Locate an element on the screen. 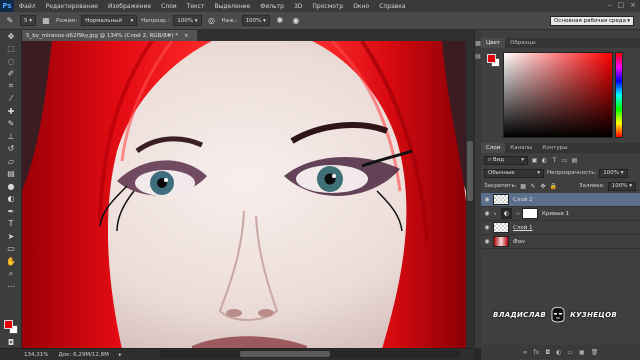 The height and width of the screenshot is (360, 640). close-document-icon: × is located at coordinates (186, 36).